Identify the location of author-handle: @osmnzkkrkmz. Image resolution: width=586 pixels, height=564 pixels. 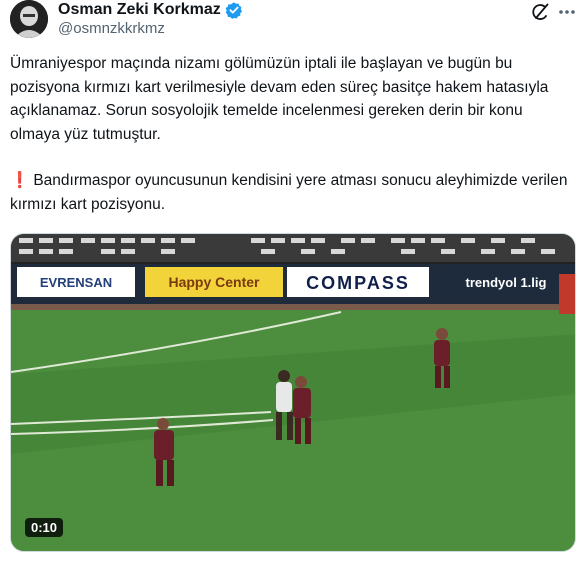
(111, 28).